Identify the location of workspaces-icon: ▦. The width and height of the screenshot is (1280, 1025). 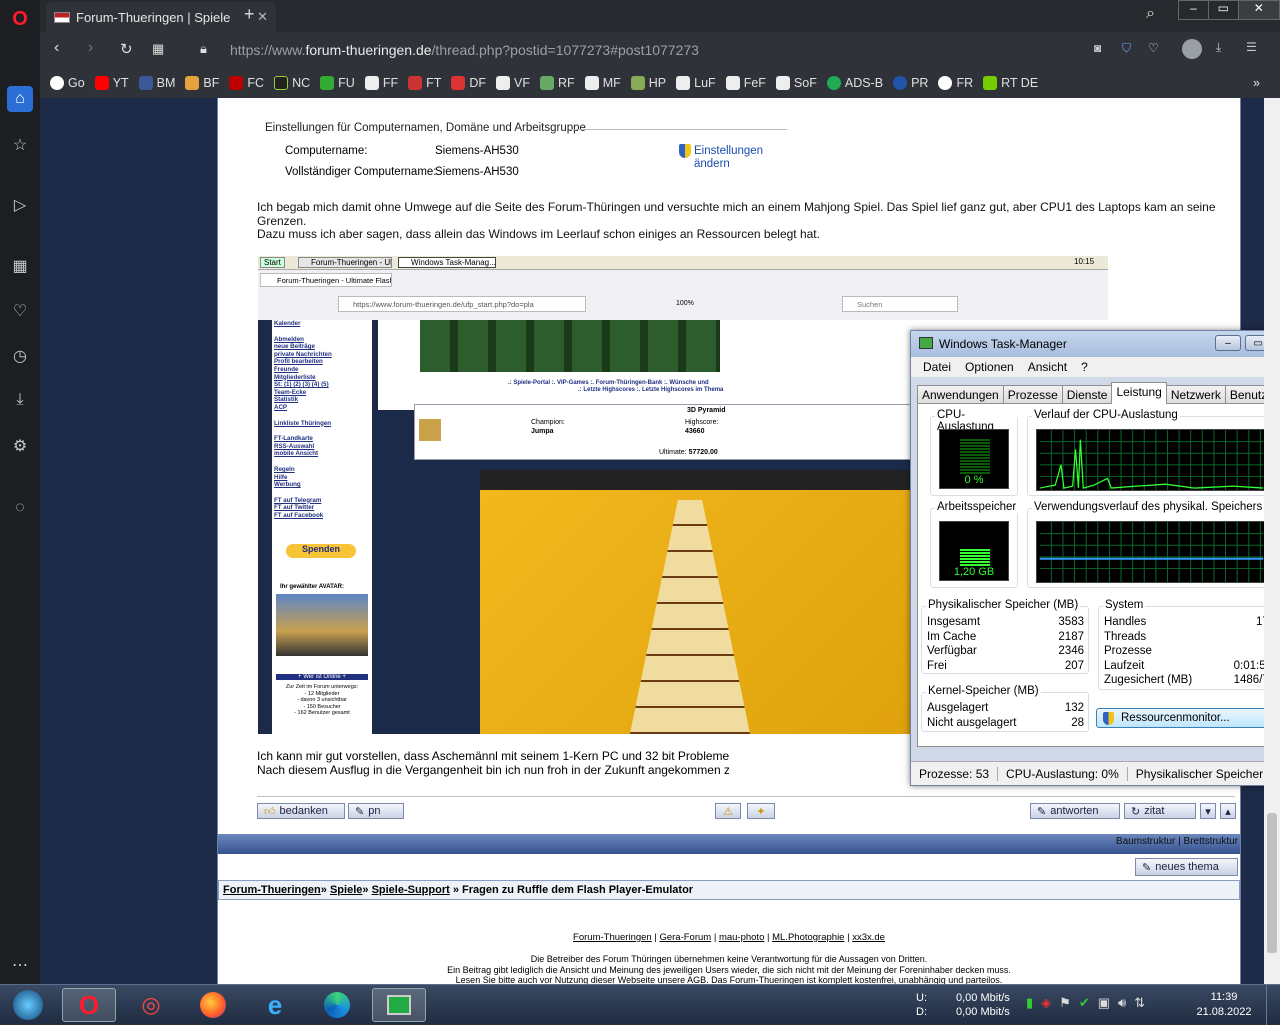
(20, 266).